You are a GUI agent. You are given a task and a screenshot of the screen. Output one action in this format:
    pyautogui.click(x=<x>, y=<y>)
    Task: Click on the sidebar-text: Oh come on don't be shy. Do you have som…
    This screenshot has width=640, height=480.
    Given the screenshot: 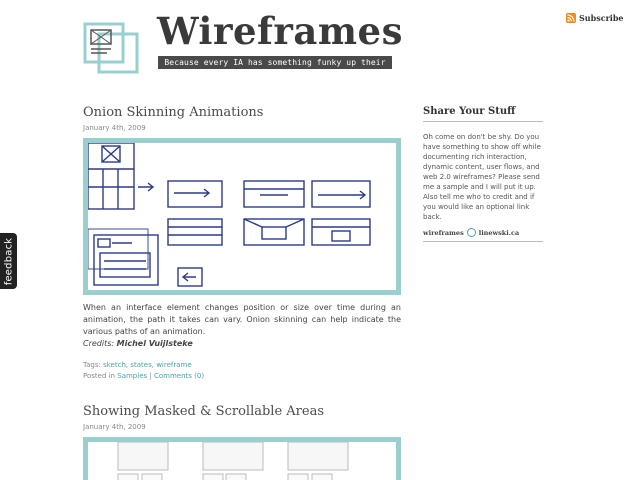 What is the action you would take?
    pyautogui.click(x=482, y=177)
    